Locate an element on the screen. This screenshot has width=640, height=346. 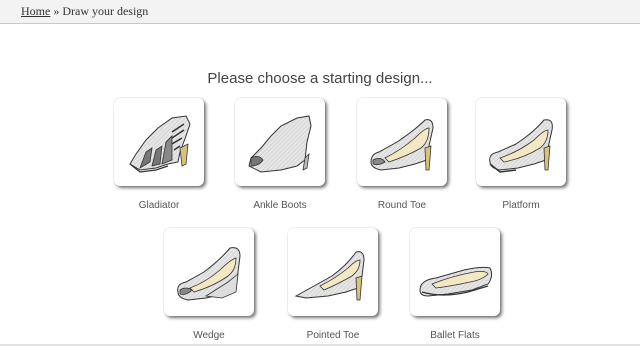
design-label: Round Toe is located at coordinates (402, 205).